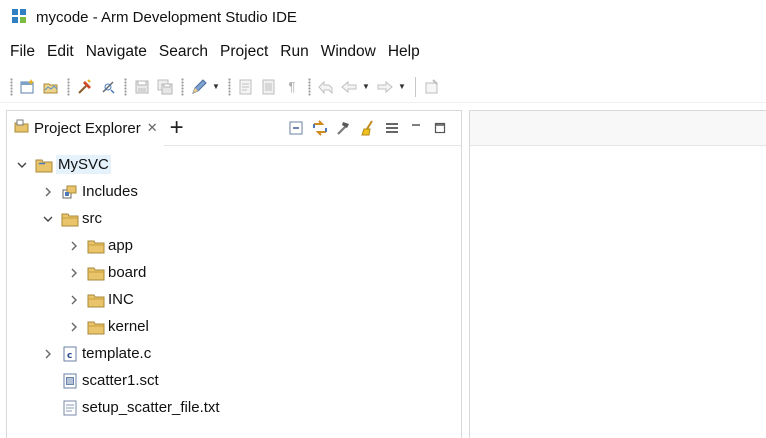 Image resolution: width=766 pixels, height=438 pixels. I want to click on list-icon, so click(269, 87).